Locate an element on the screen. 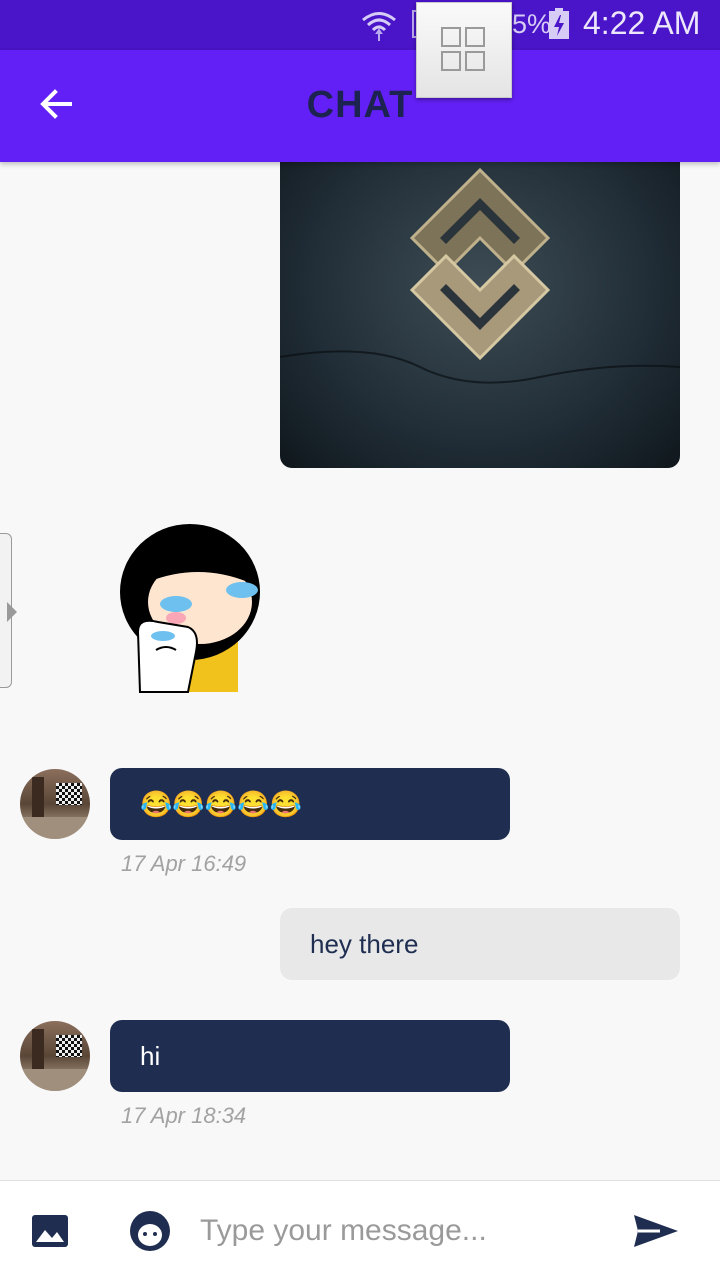  incoming-message-bubble: hi is located at coordinates (310, 1056).